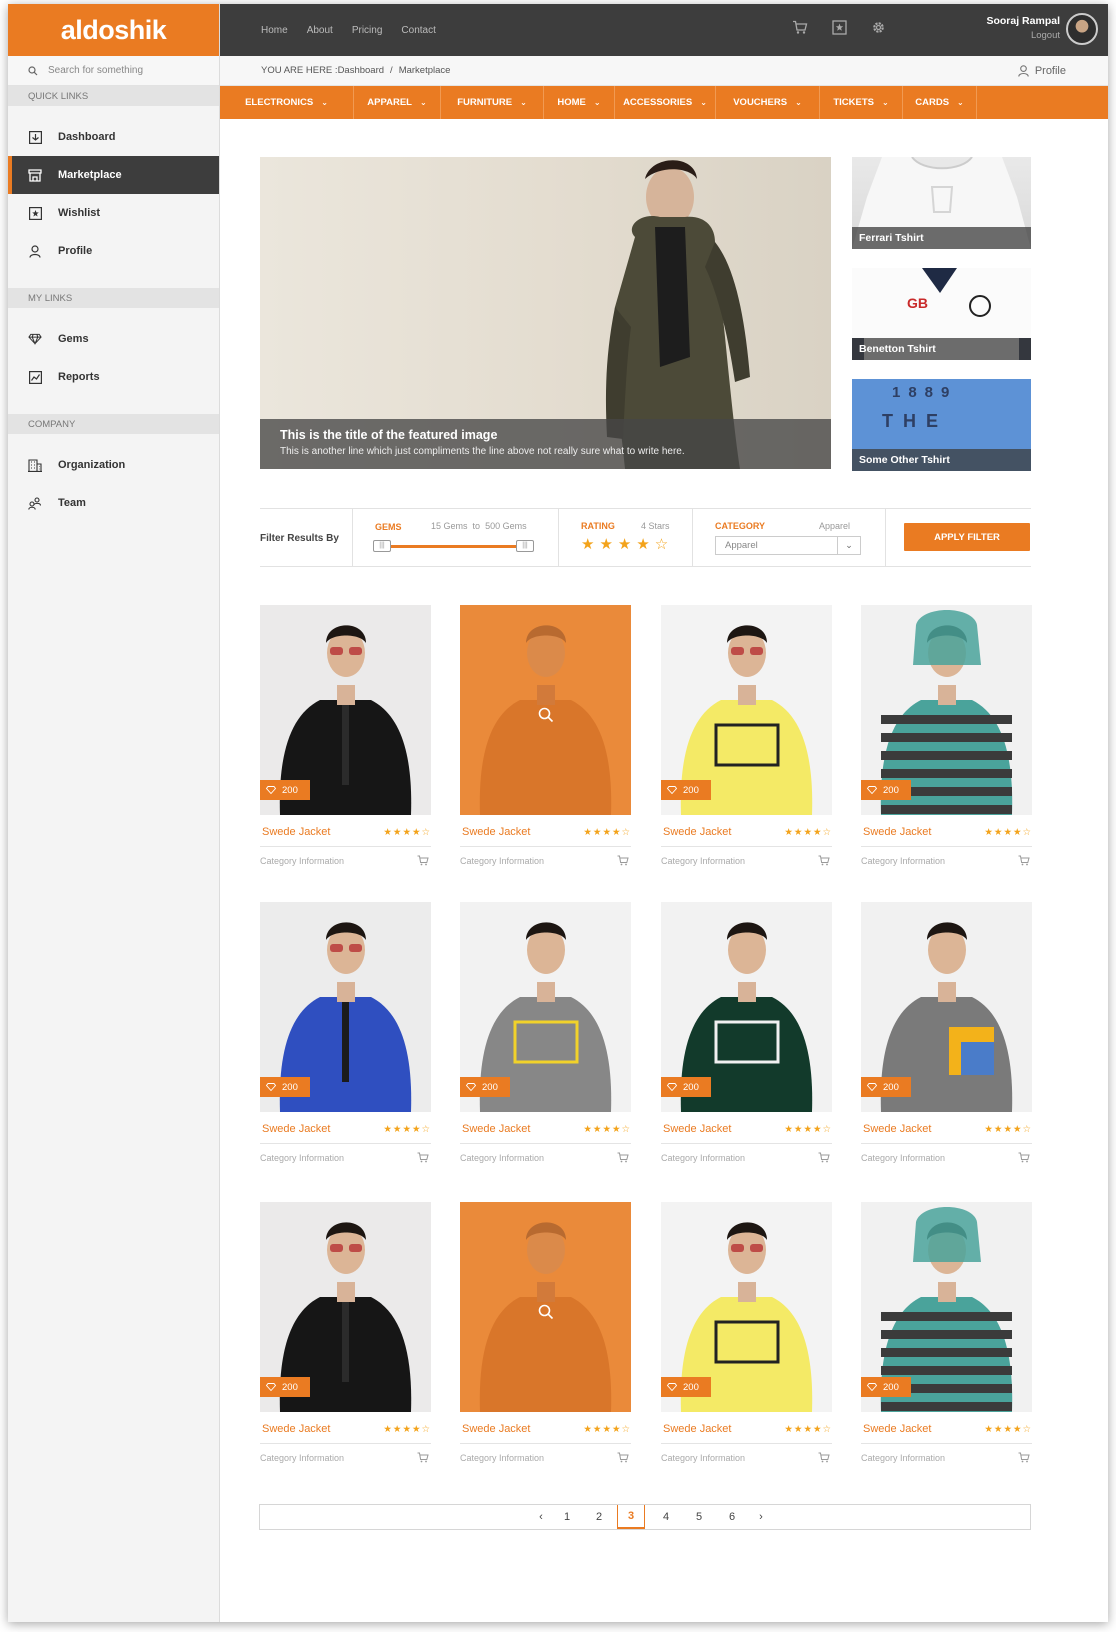 The height and width of the screenshot is (1632, 1116). I want to click on gem-value: 200, so click(691, 790).